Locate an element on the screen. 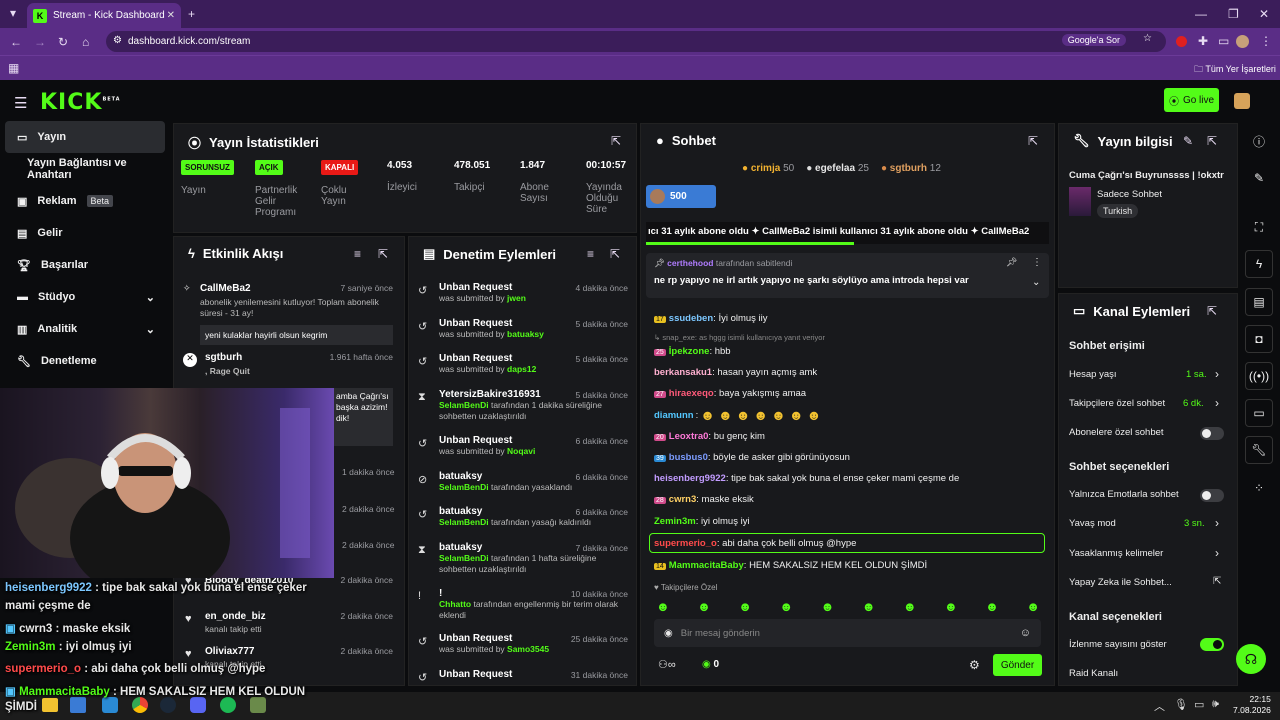 The image size is (1280, 720). external-link-icon: ⇱ is located at coordinates (1217, 581).